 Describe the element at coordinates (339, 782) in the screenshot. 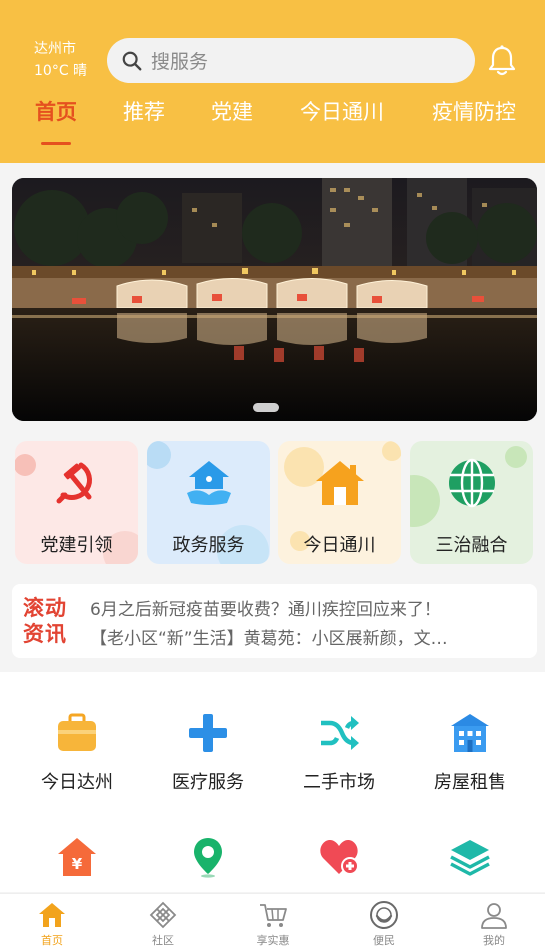

I see `service-label: 二手市场` at that location.